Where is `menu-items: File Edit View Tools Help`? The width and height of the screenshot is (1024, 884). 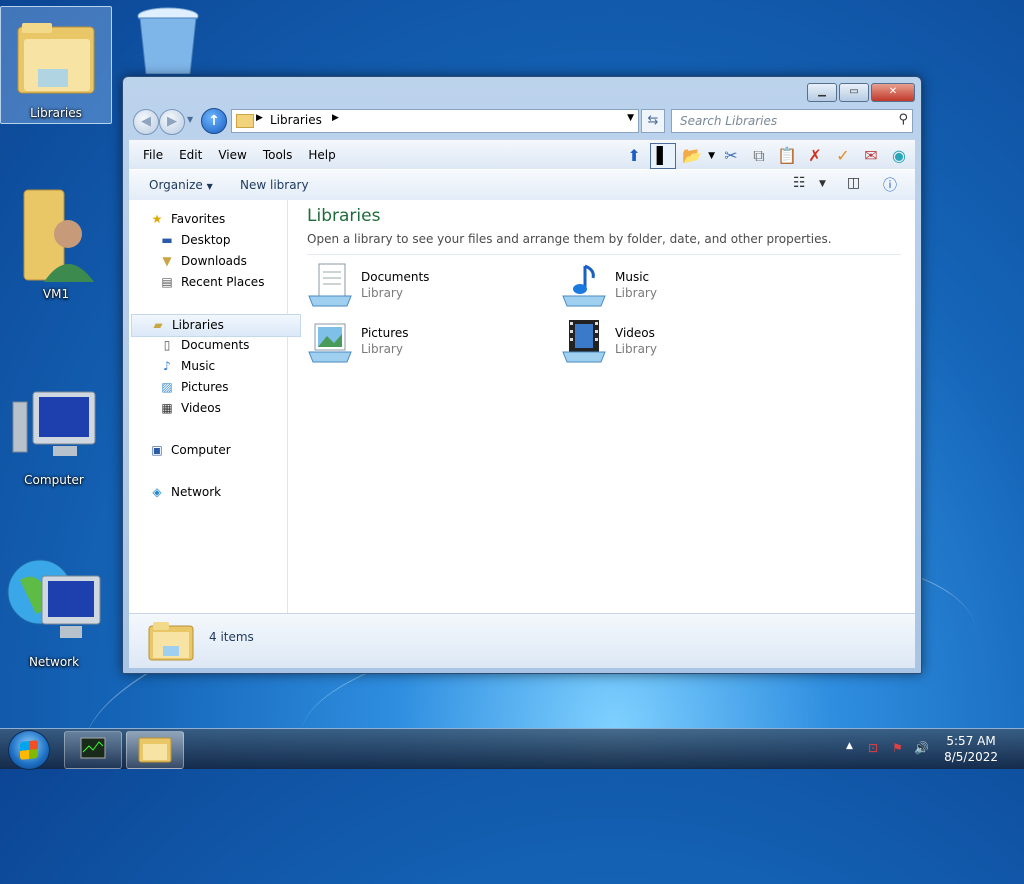 menu-items: File Edit View Tools Help is located at coordinates (239, 155).